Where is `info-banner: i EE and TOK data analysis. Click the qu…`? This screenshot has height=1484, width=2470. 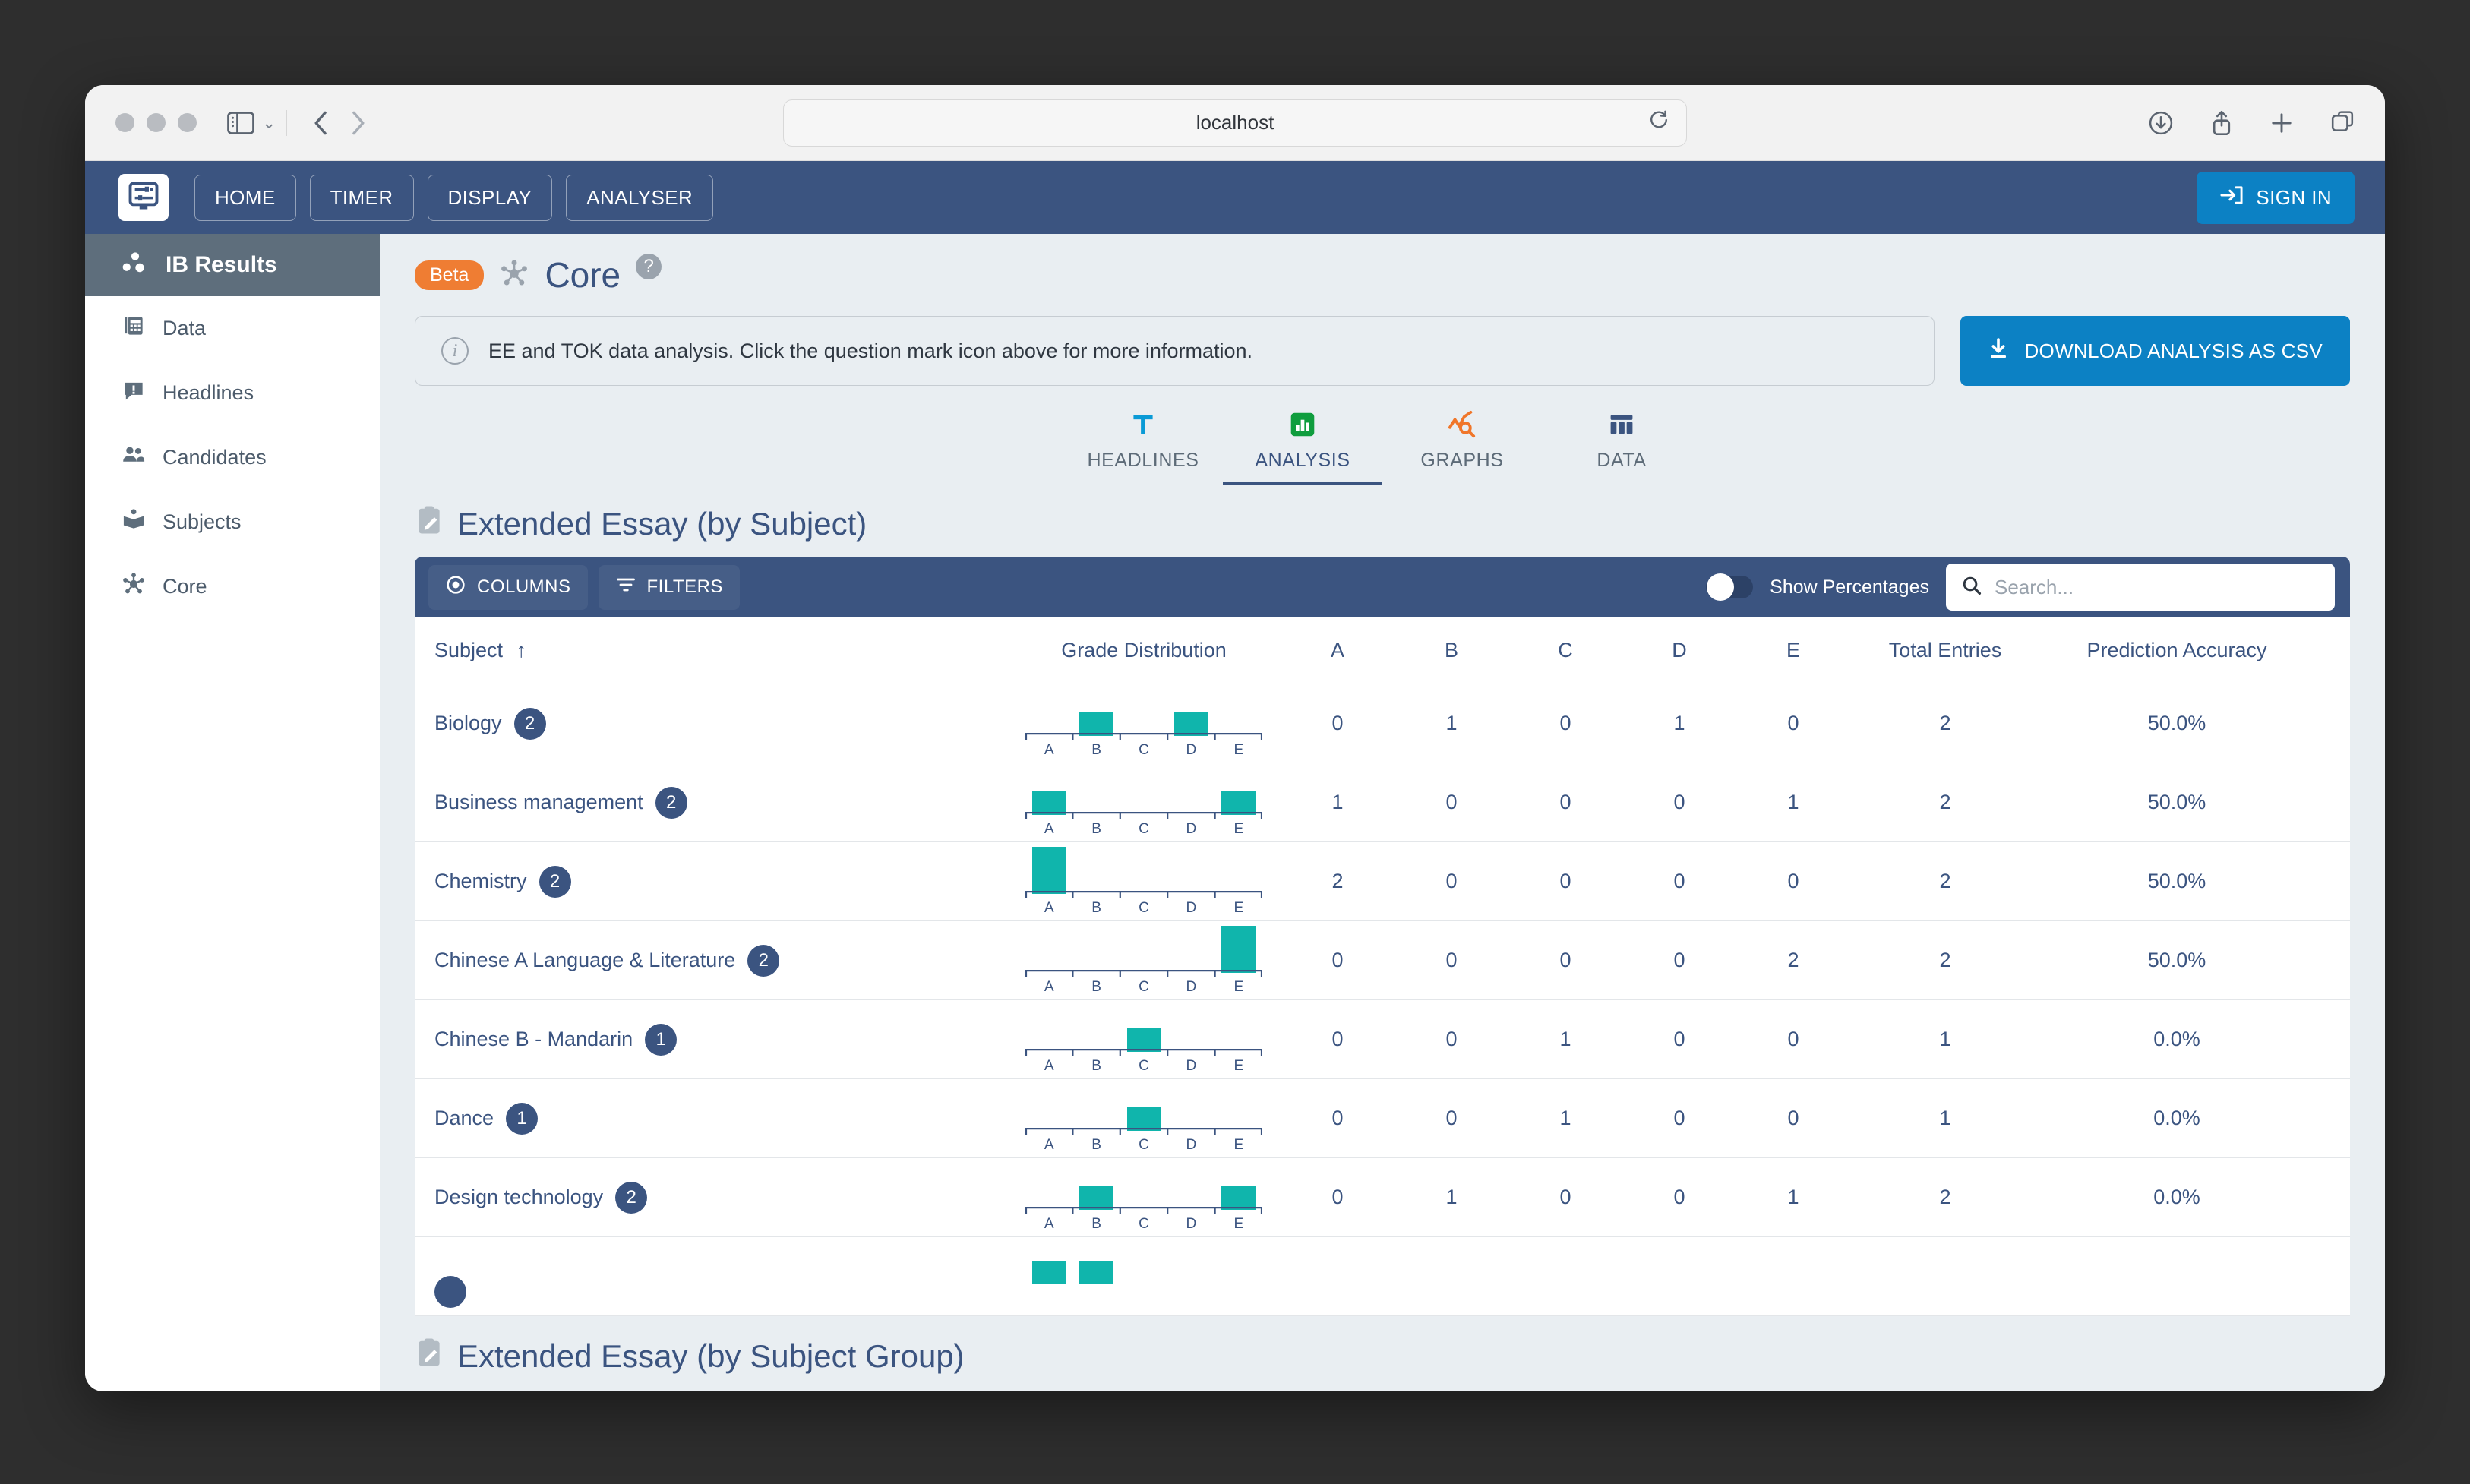 info-banner: i EE and TOK data analysis. Click the qu… is located at coordinates (1175, 351).